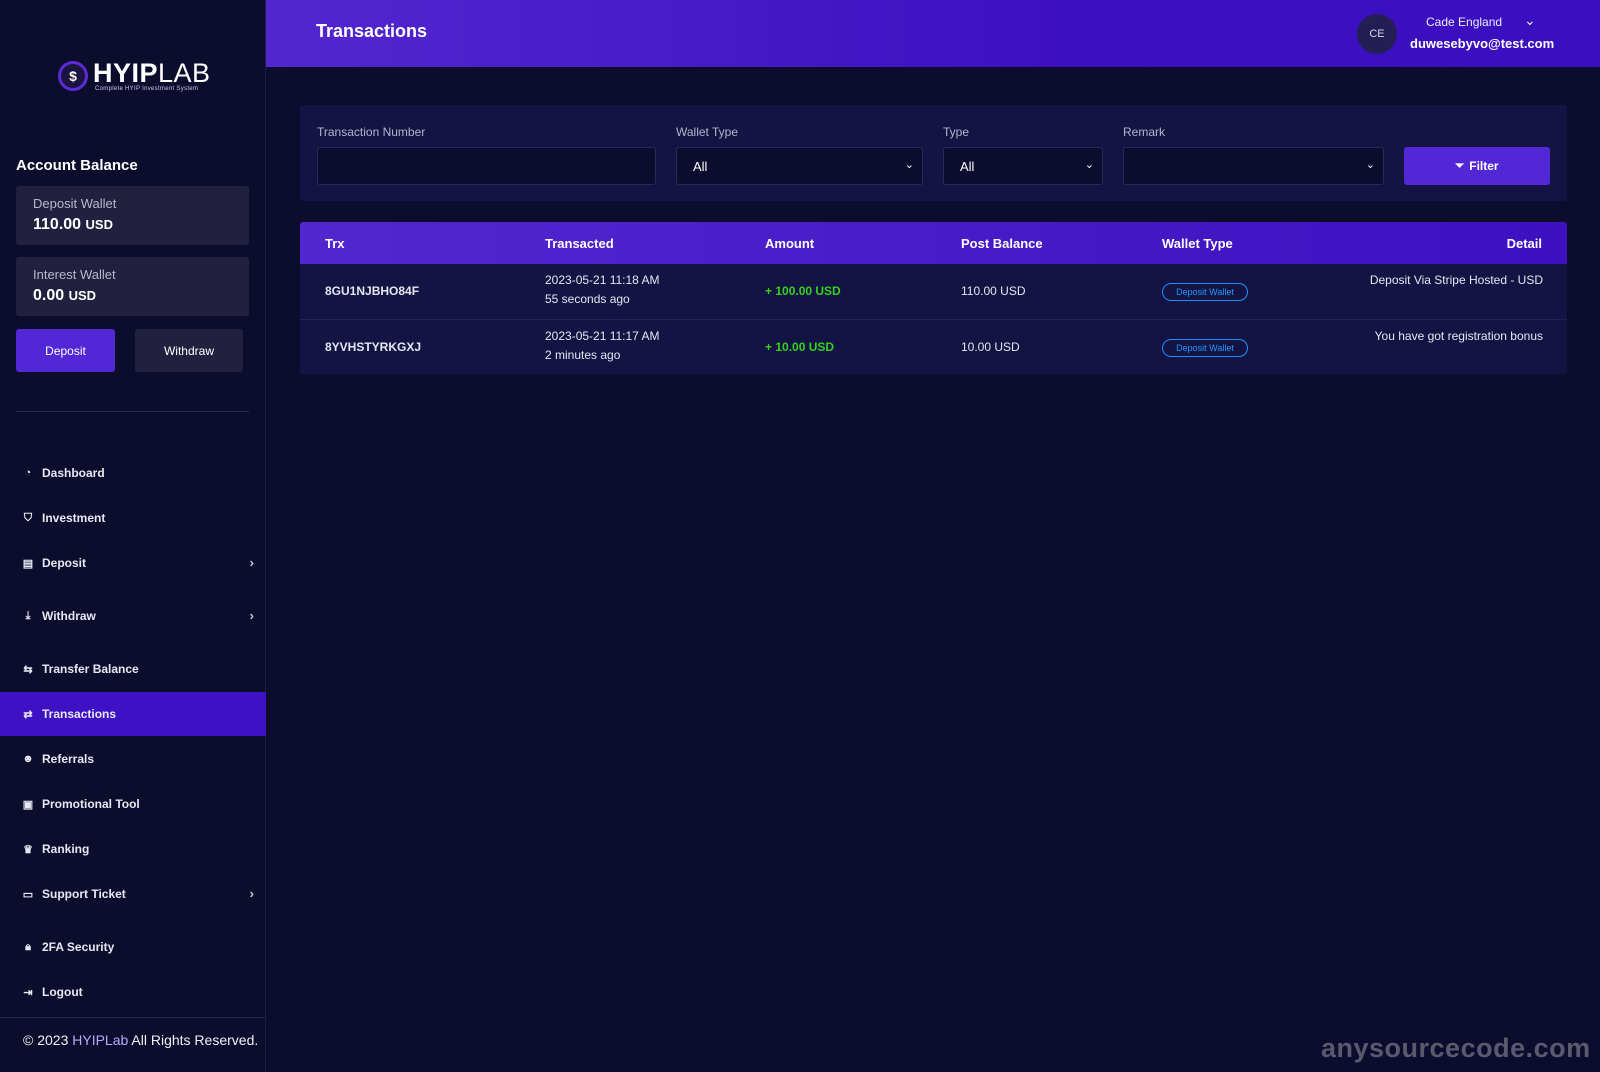  Describe the element at coordinates (1460, 165) in the screenshot. I see `filter-icon: ⏷` at that location.